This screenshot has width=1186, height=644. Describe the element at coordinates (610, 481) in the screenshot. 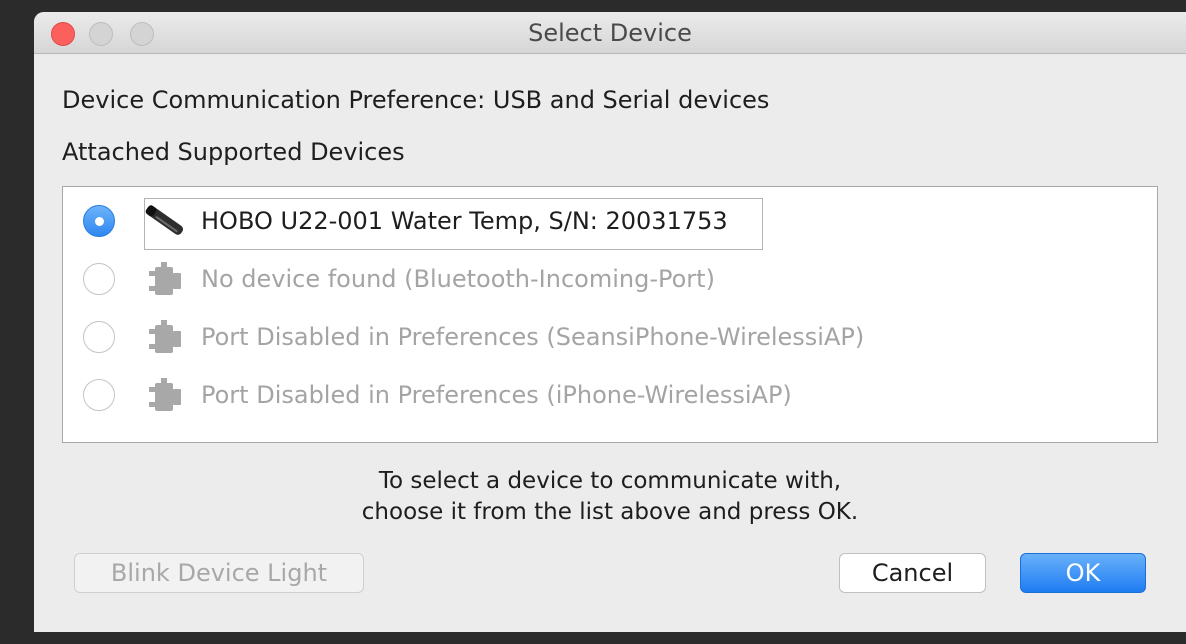

I see `instructions-line-1: To select a device to communicate with,` at that location.